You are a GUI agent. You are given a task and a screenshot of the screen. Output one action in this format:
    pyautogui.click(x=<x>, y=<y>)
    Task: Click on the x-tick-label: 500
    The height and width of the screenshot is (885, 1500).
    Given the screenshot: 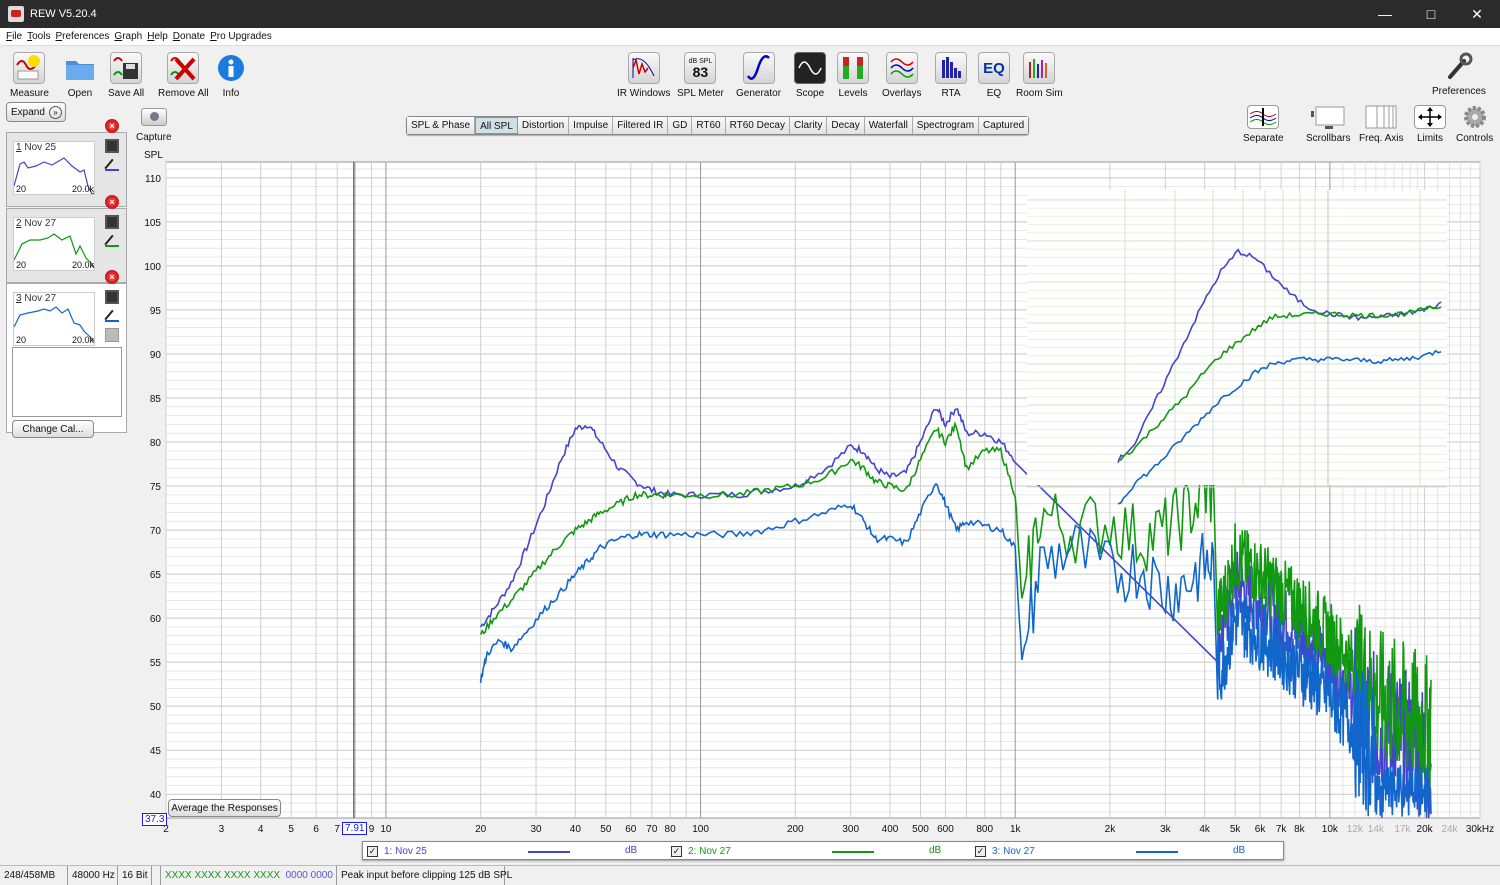 What is the action you would take?
    pyautogui.click(x=920, y=829)
    